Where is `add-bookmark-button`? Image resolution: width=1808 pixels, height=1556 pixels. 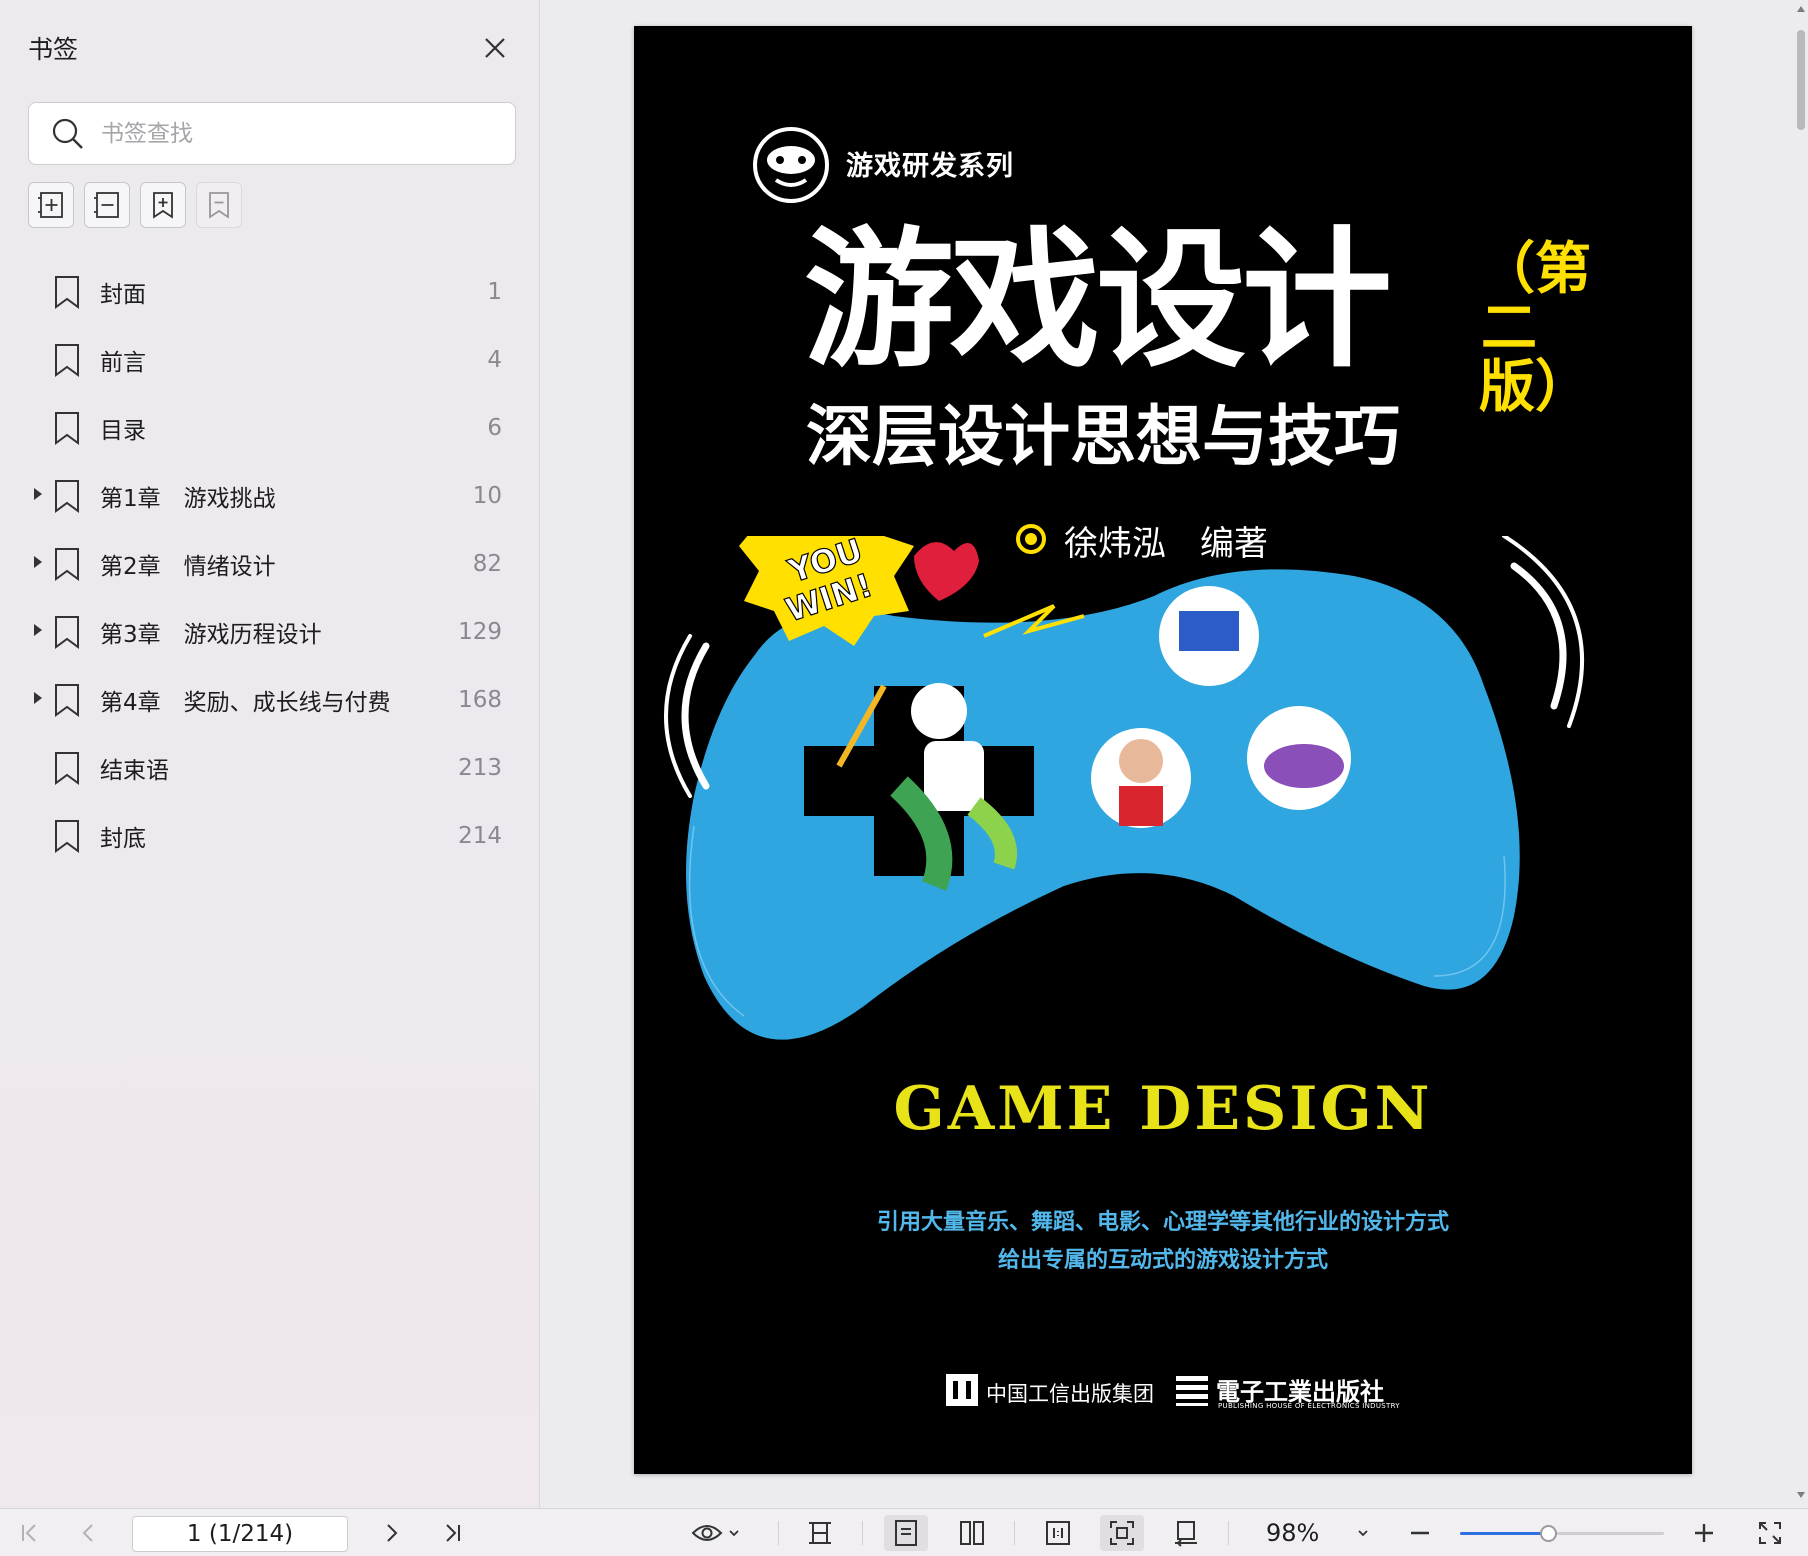 add-bookmark-button is located at coordinates (163, 205).